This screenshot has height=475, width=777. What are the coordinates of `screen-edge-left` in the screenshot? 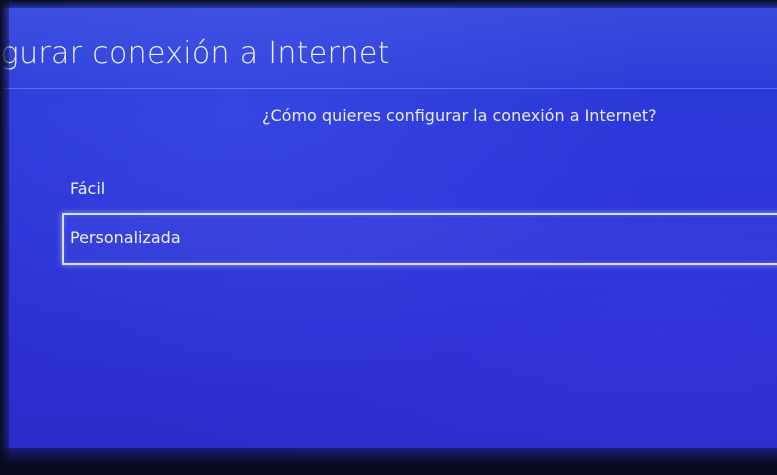 It's located at (4, 237).